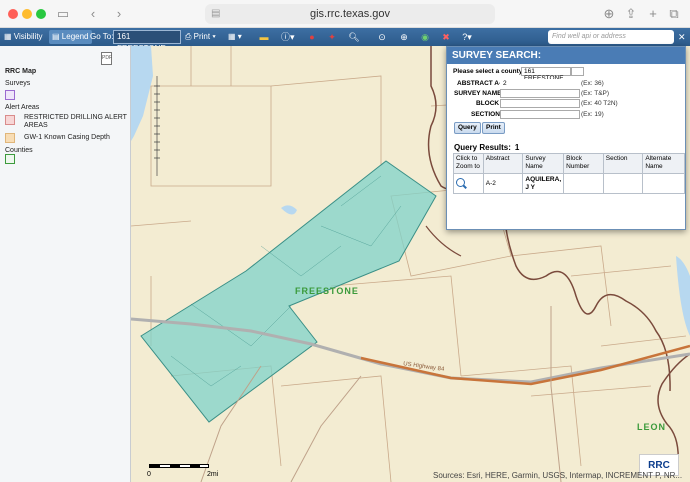 This screenshot has width=690, height=482. What do you see at coordinates (674, 14) in the screenshot?
I see `tab-overview-icon: ⧉` at bounding box center [674, 14].